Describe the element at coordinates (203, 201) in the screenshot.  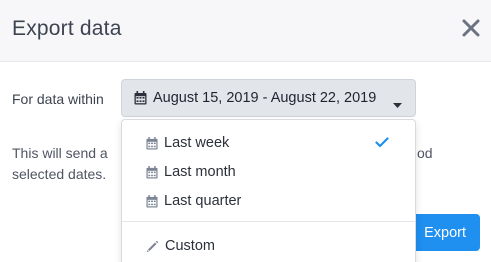
I see `menu-item-label: Last quarter` at that location.